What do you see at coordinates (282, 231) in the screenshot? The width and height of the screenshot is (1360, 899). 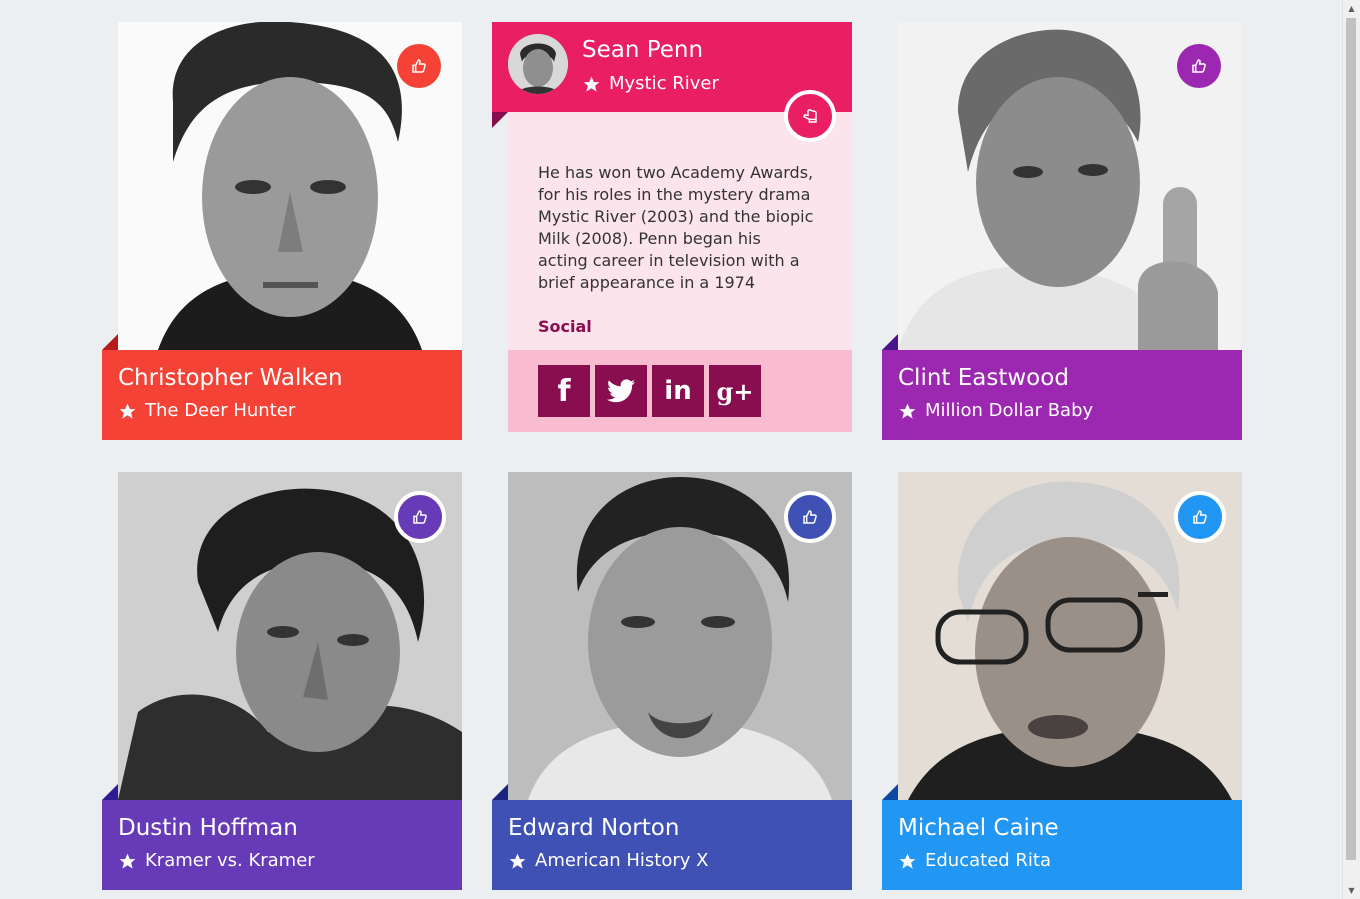 I see `team-card-christopher-walken: Christopher Walken The Deer Hunter` at bounding box center [282, 231].